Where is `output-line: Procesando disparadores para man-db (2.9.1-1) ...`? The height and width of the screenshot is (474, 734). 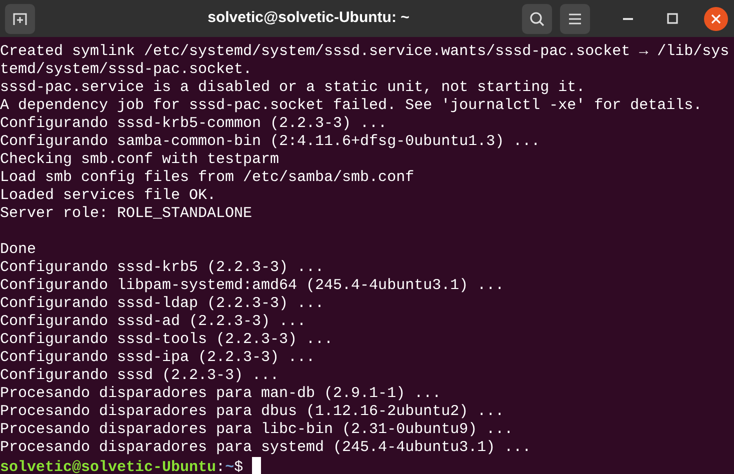 output-line: Procesando disparadores para man-db (2.9.1-1) ... is located at coordinates (221, 394).